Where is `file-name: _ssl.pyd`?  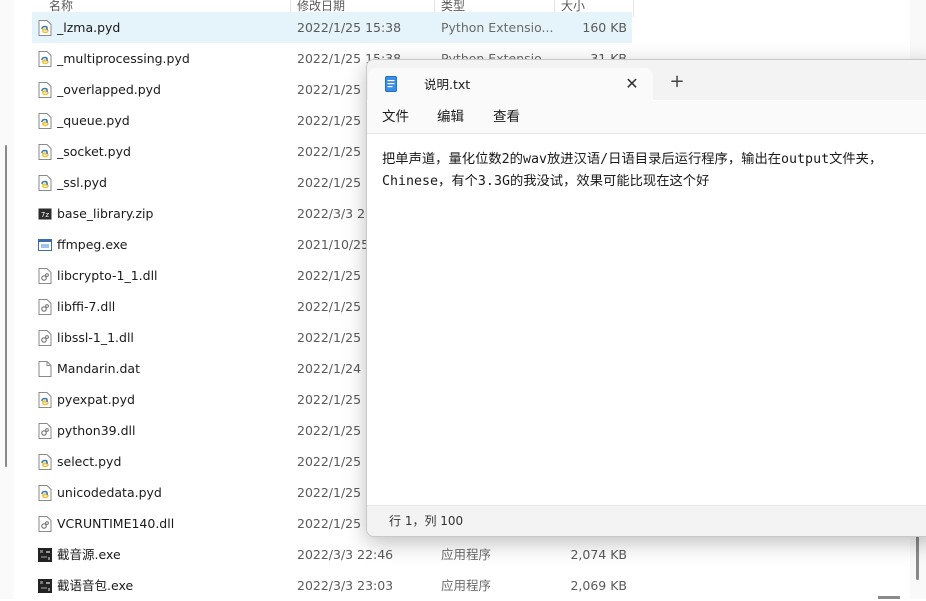 file-name: _ssl.pyd is located at coordinates (82, 182).